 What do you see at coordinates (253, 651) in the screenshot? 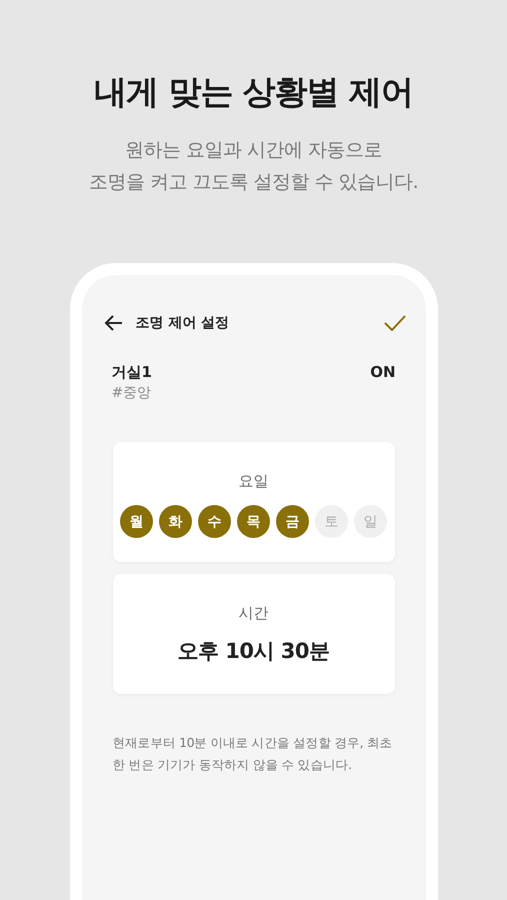
I see `time-value: 오후 10시 30분` at bounding box center [253, 651].